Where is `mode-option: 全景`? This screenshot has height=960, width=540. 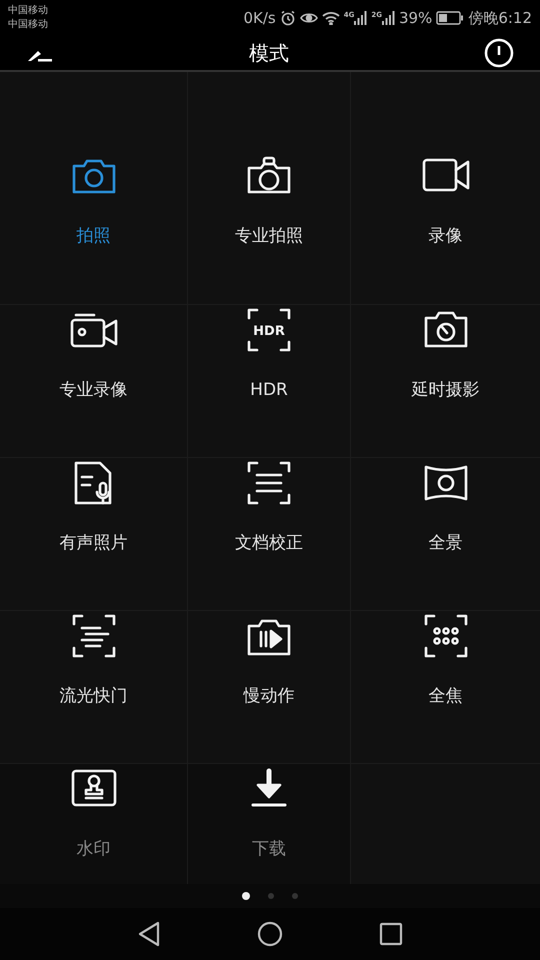
mode-option: 全景 is located at coordinates (445, 505).